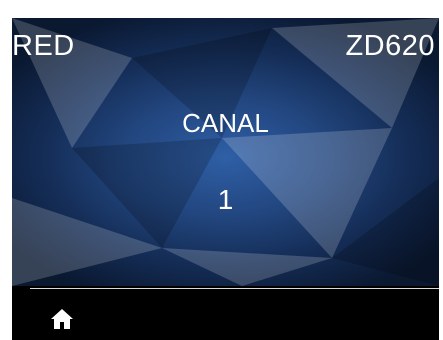 The image size is (443, 340). Describe the element at coordinates (390, 46) in the screenshot. I see `printer-model-label: ZD620` at that location.